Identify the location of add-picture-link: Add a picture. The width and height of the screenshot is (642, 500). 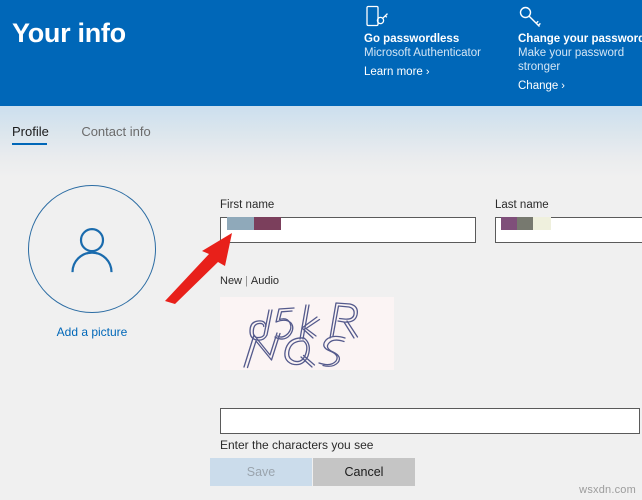
(92, 332).